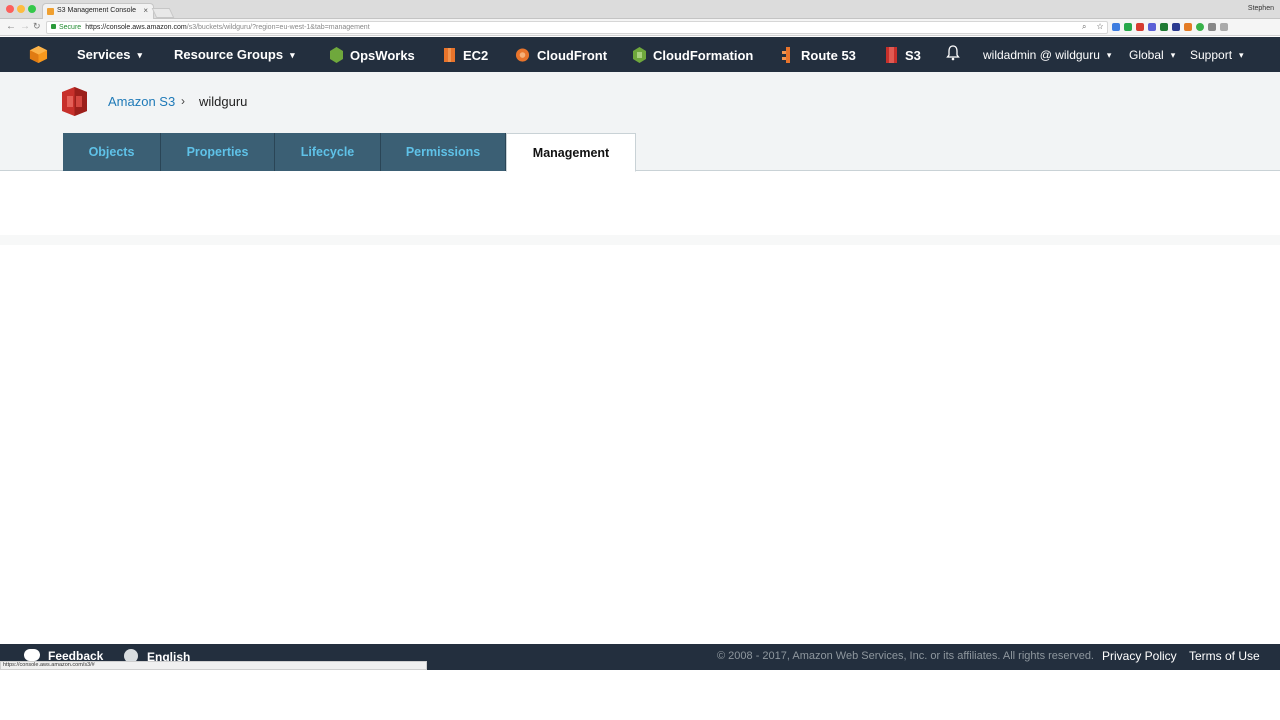 The image size is (1280, 720). What do you see at coordinates (141, 101) in the screenshot?
I see `breadcrumb-amazon-s3-link: Amazon S3` at bounding box center [141, 101].